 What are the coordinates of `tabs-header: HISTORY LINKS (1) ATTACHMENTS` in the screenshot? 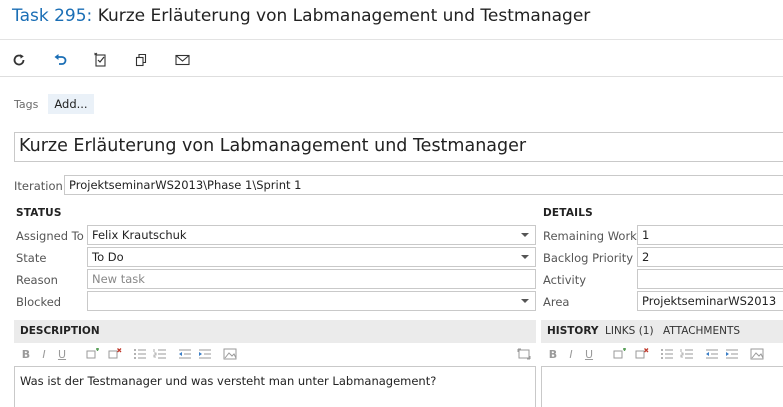 It's located at (662, 331).